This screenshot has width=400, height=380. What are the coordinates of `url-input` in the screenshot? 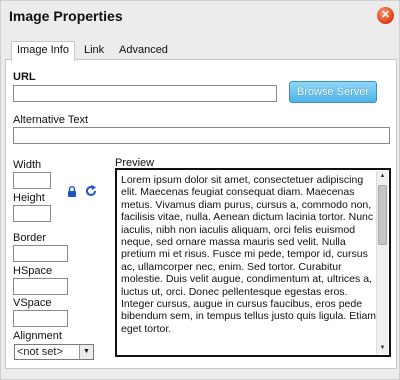 It's located at (145, 93).